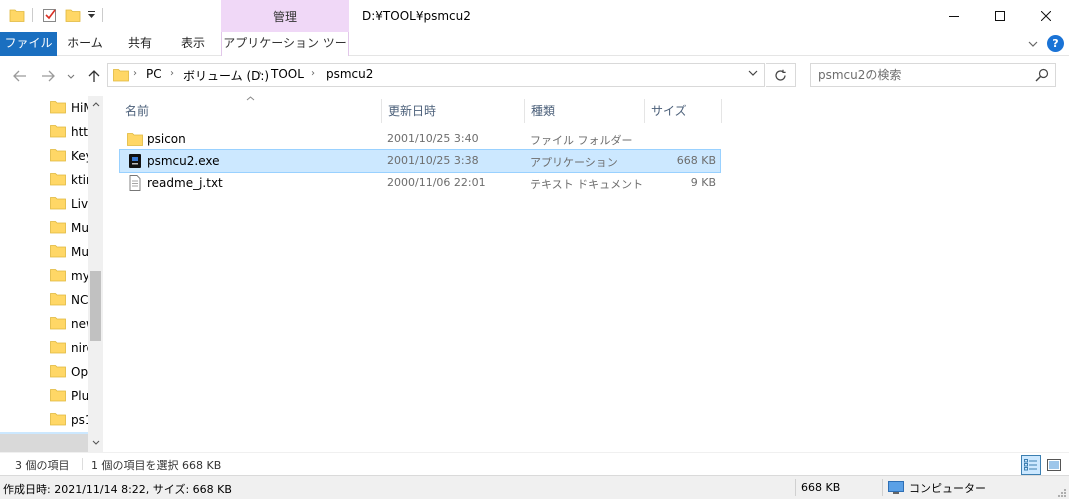  I want to click on file-date: 2001/10/25 3:40, so click(433, 138).